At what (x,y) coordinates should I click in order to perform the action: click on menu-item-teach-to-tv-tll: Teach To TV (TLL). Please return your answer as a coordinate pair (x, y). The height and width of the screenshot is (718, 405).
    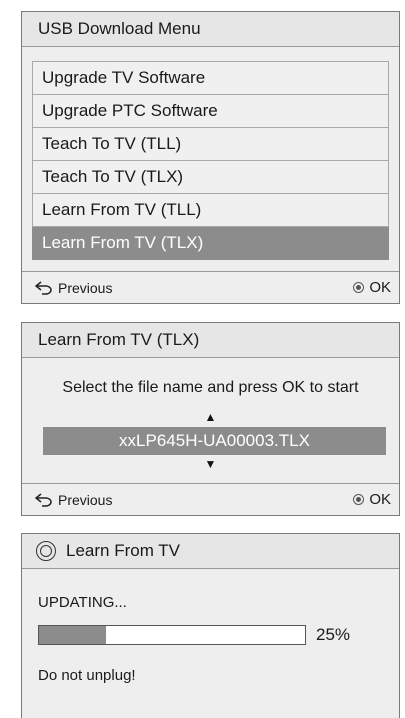
    Looking at the image, I should click on (210, 144).